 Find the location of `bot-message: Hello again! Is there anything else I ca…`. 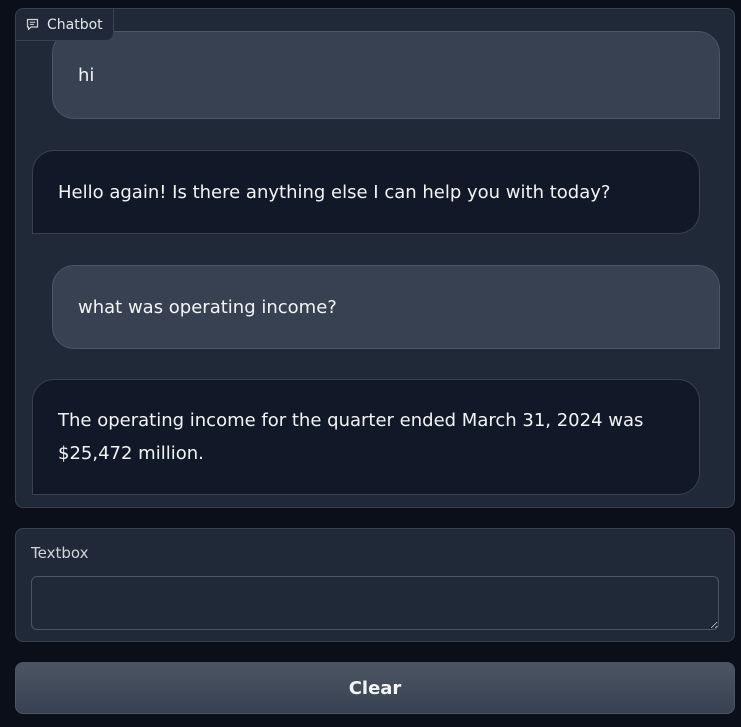

bot-message: Hello again! Is there anything else I ca… is located at coordinates (366, 192).